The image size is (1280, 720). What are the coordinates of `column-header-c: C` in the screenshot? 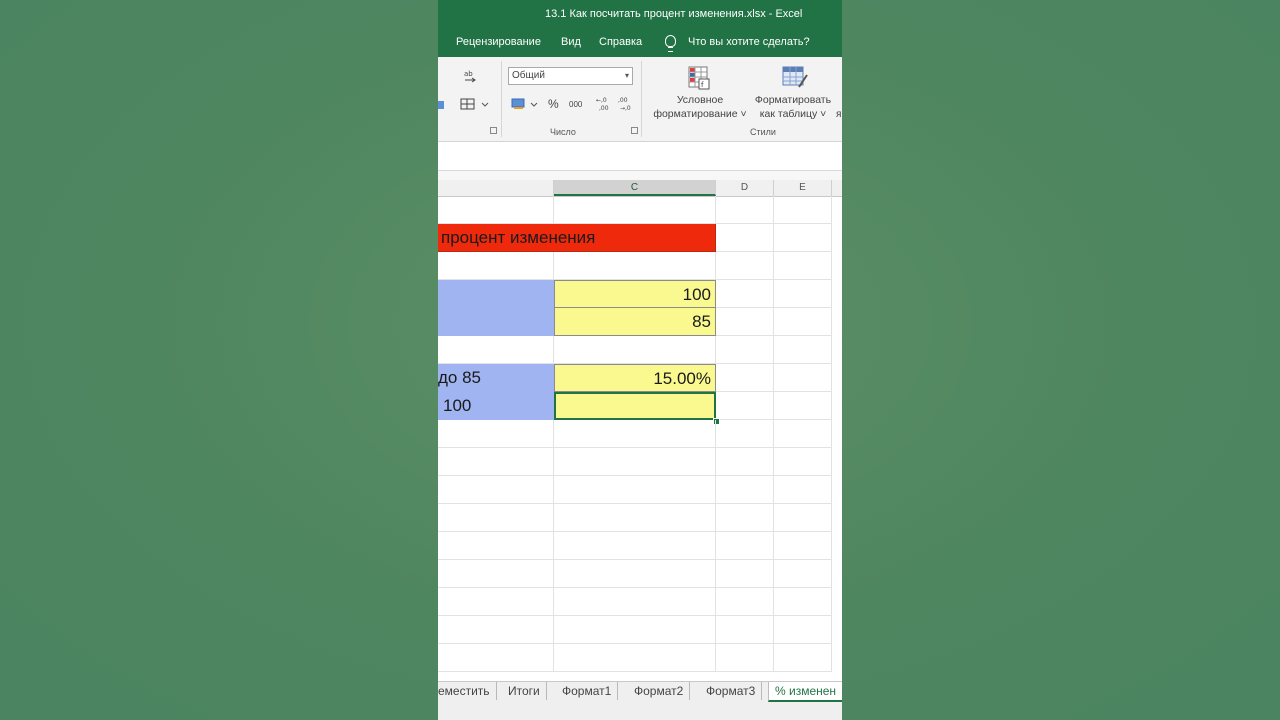 It's located at (635, 188).